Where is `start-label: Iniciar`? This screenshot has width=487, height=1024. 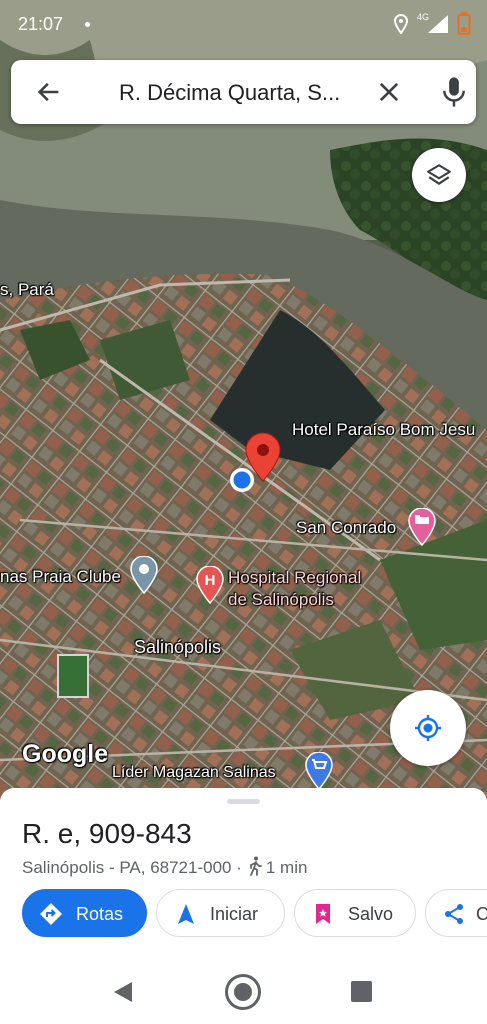 start-label: Iniciar is located at coordinates (234, 914).